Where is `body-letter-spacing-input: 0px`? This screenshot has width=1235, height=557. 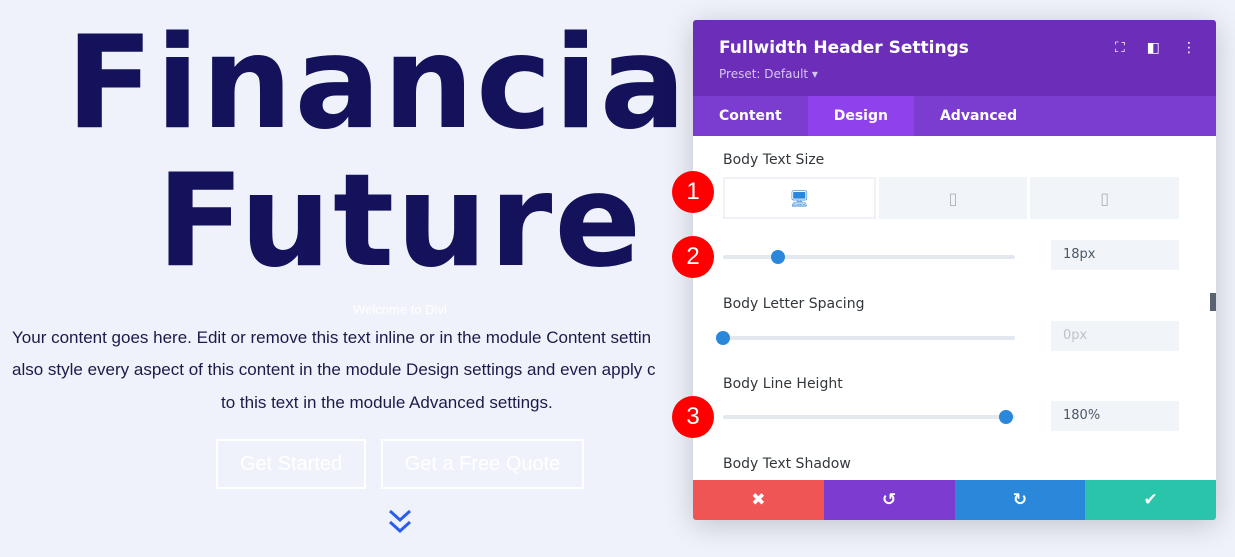
body-letter-spacing-input: 0px is located at coordinates (1115, 336).